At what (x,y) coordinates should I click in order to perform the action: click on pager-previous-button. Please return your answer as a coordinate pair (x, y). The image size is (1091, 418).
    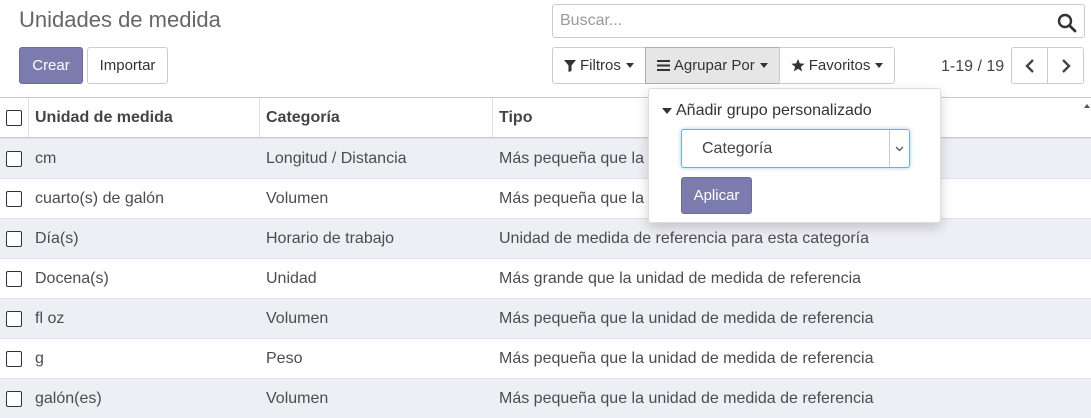
    Looking at the image, I should click on (1029, 65).